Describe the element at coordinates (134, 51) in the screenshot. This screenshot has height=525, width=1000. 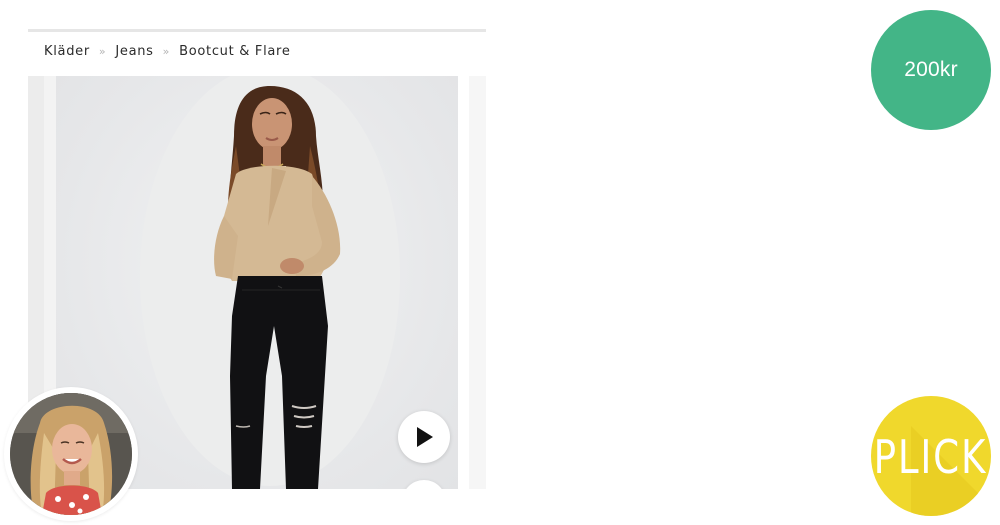
I see `breadcrumb-item-jeans: Jeans` at that location.